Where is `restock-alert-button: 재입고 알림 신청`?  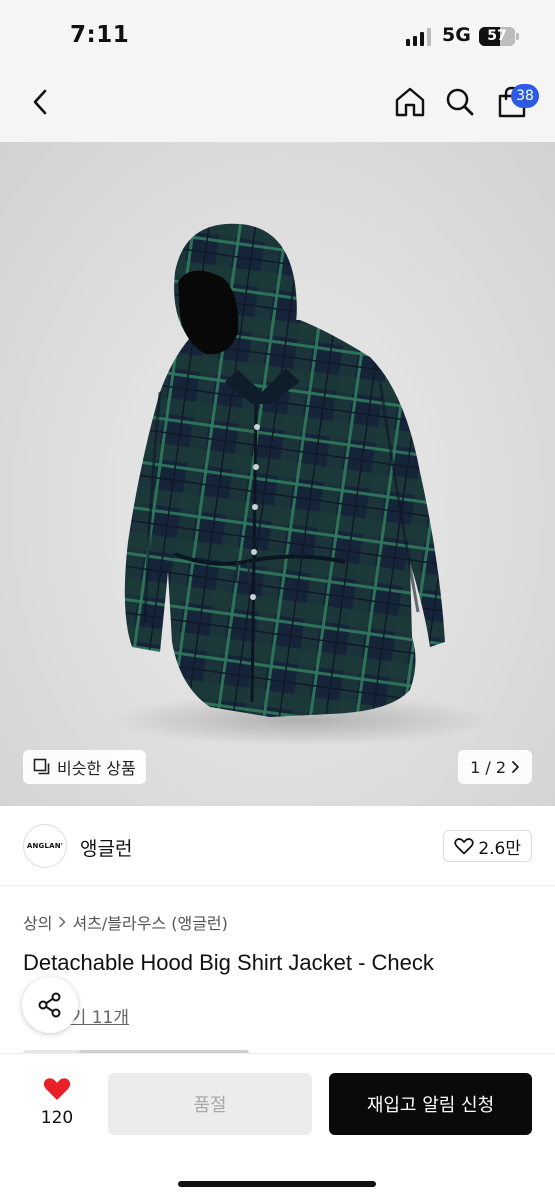
restock-alert-button: 재입고 알림 신청 is located at coordinates (430, 1104).